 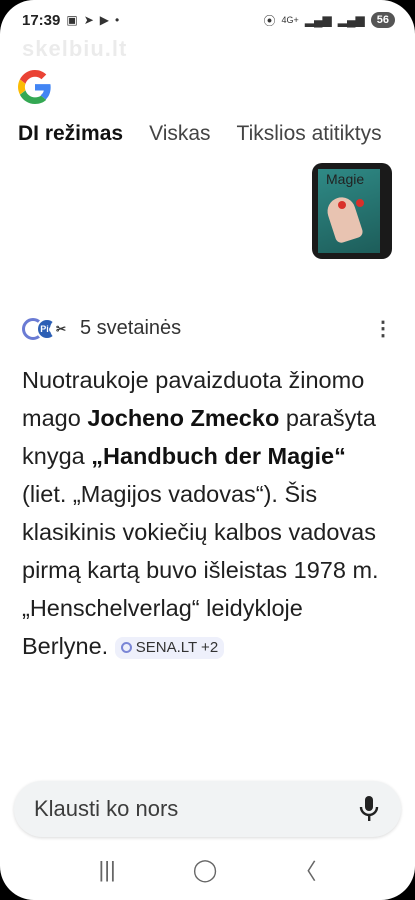 I want to click on answer-bold-title: „Handbuch der Magie“, so click(x=218, y=456).